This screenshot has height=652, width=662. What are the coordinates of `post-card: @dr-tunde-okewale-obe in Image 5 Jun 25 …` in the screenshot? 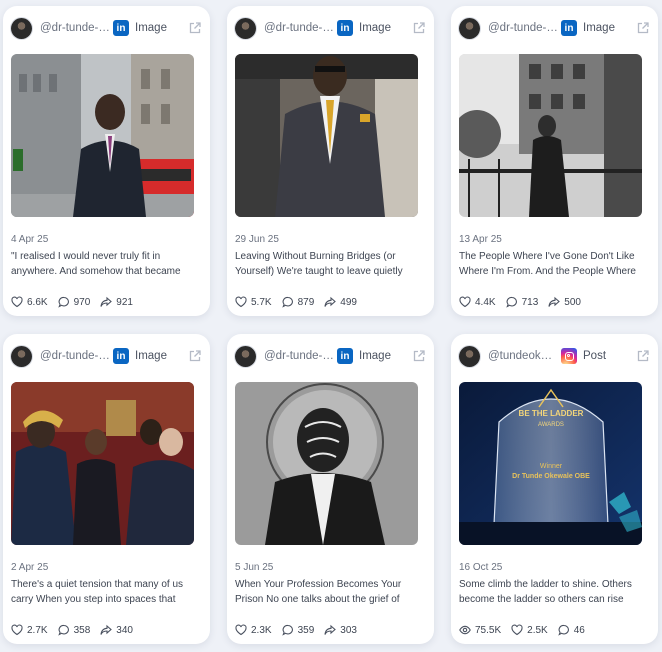 It's located at (330, 489).